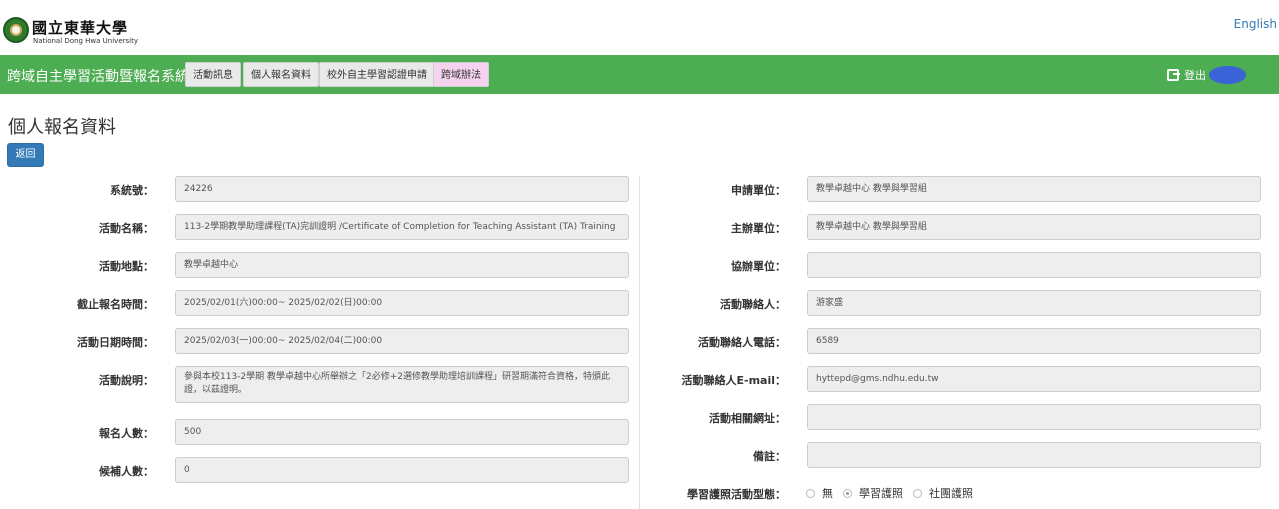  What do you see at coordinates (402, 265) in the screenshot?
I see `field-location: 教學卓越中心` at bounding box center [402, 265].